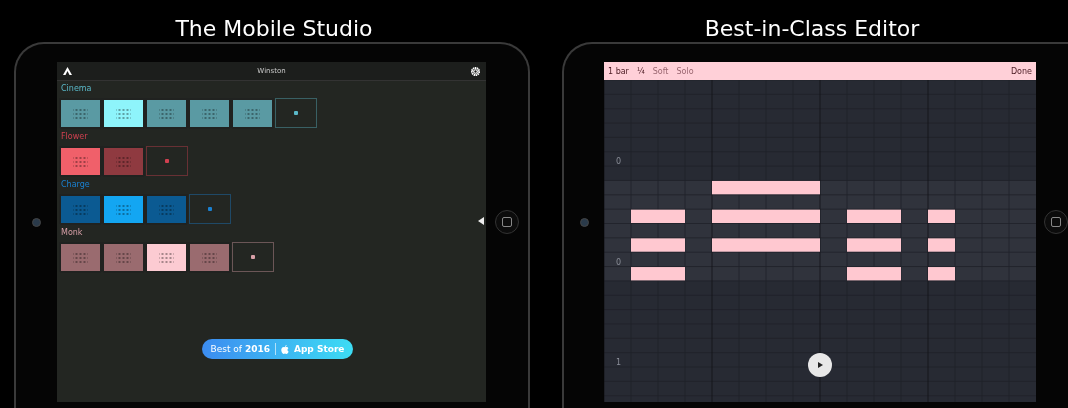 The width and height of the screenshot is (1068, 408). What do you see at coordinates (619, 362) in the screenshot?
I see `octave-label: 1` at bounding box center [619, 362].